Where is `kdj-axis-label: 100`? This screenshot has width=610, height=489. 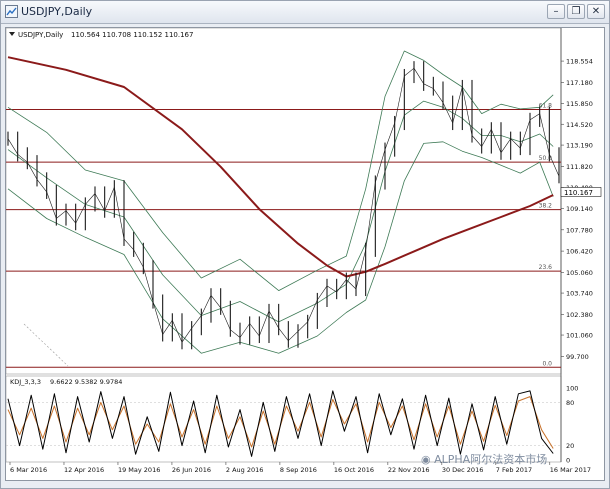
kdj-axis-label: 100 is located at coordinates (572, 389).